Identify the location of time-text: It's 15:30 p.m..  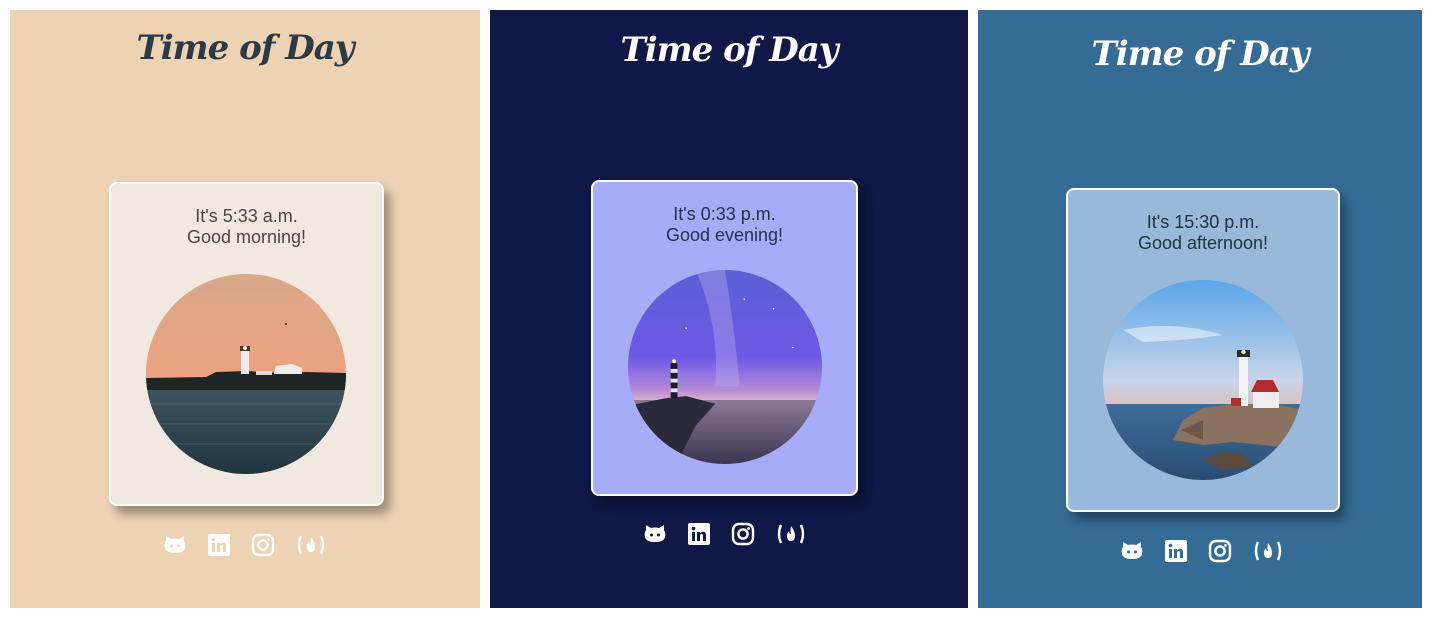
(1203, 222).